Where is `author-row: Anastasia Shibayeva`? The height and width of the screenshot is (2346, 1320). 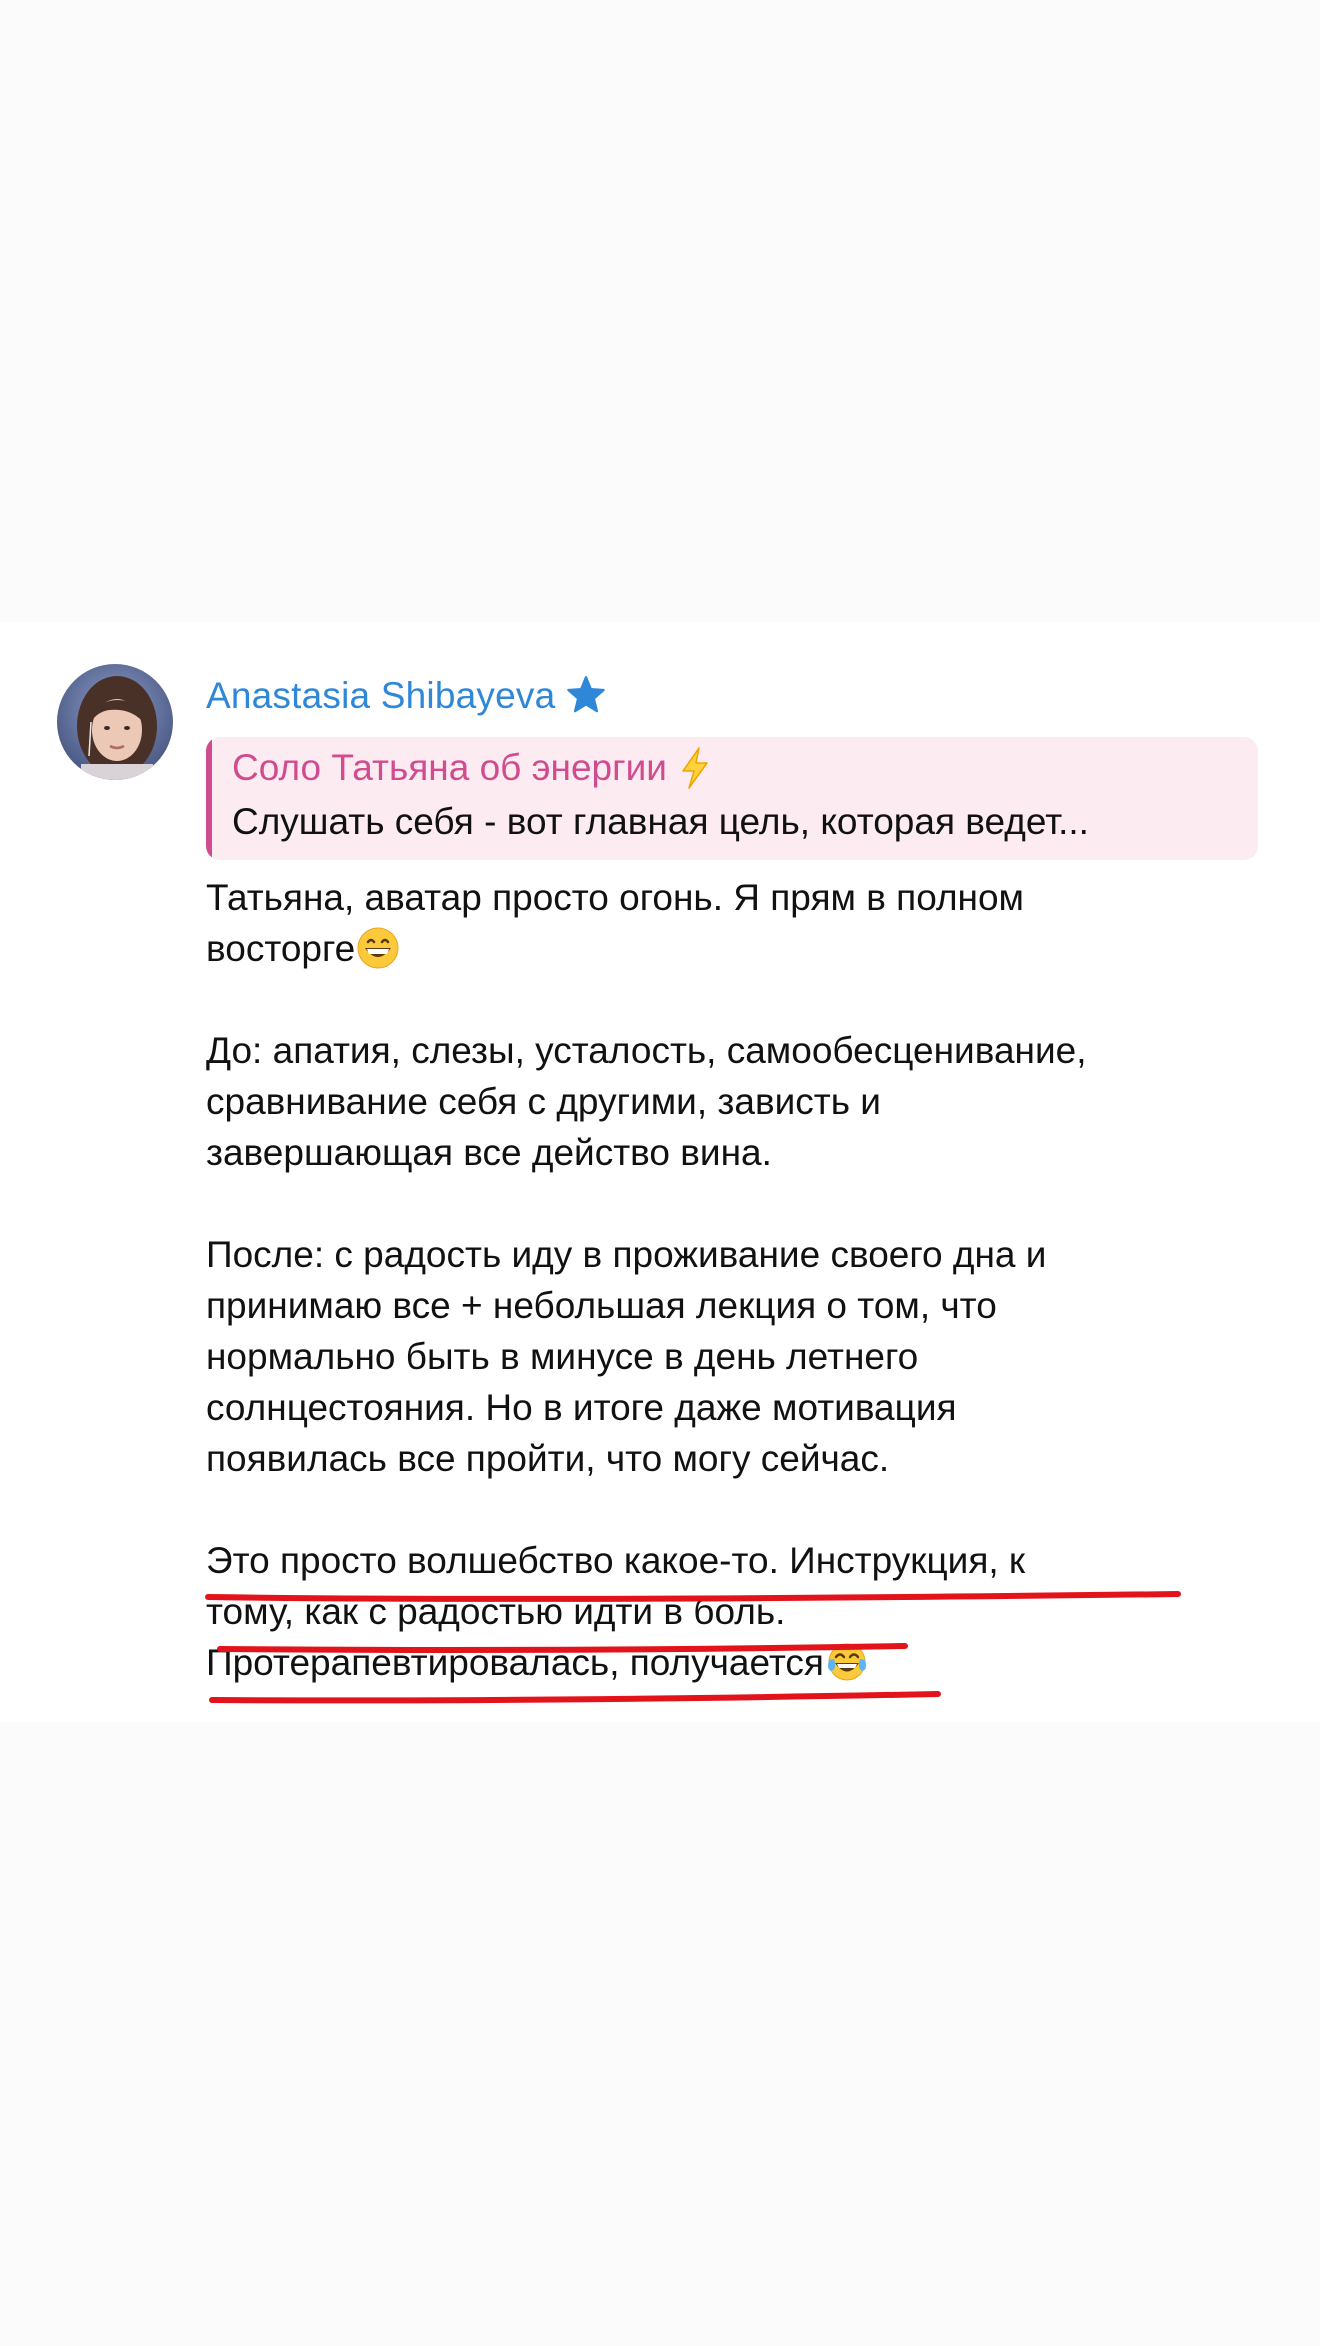 author-row: Anastasia Shibayeva is located at coordinates (407, 696).